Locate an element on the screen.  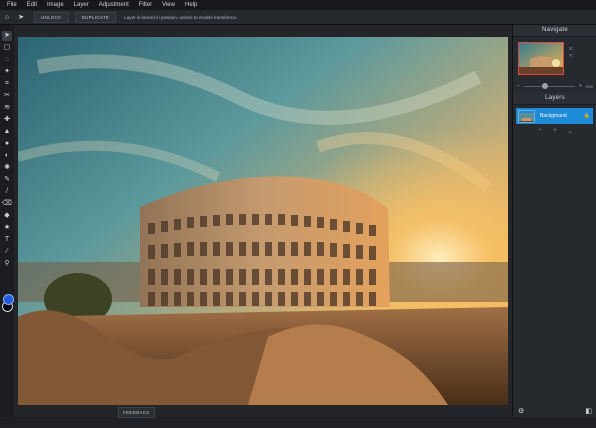
panel-bottom-bar: ⚙ ◧ is located at coordinates (554, 411).